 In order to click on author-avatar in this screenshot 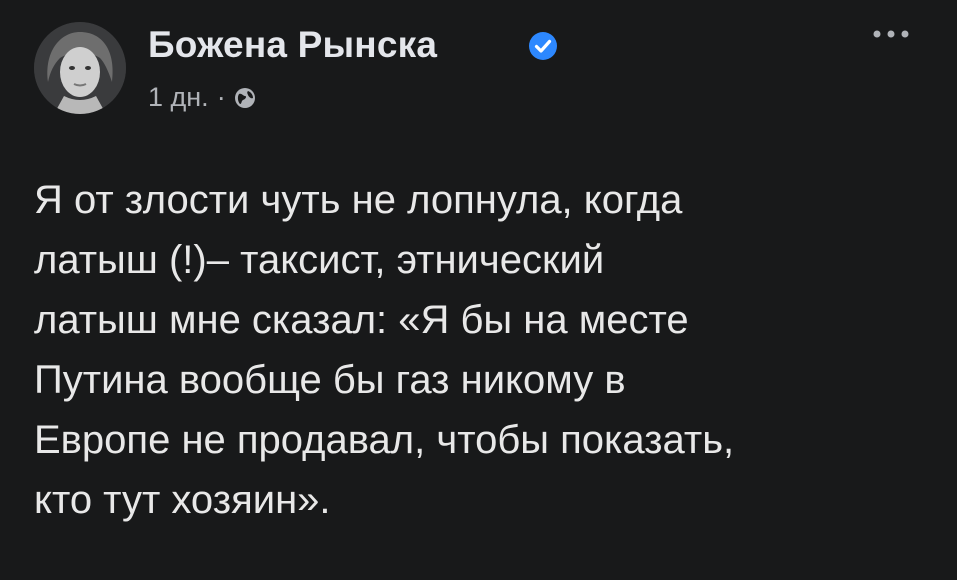, I will do `click(80, 68)`.